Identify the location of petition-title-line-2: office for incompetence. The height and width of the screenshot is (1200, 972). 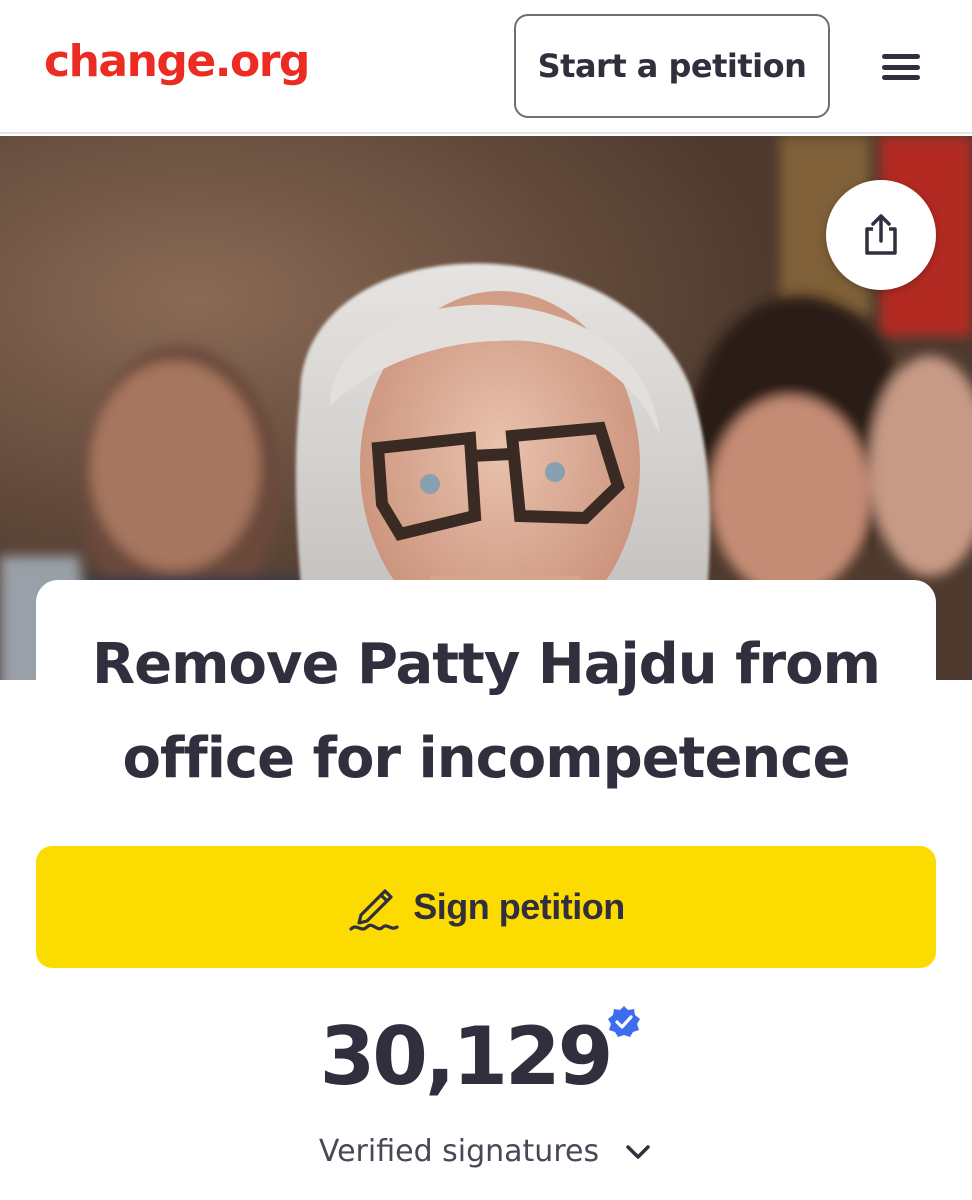
(486, 758).